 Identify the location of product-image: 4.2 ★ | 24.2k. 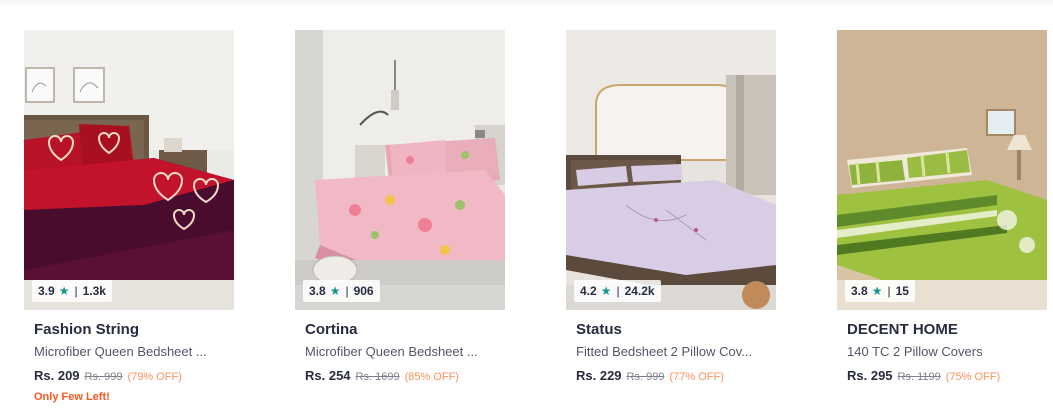
(671, 170).